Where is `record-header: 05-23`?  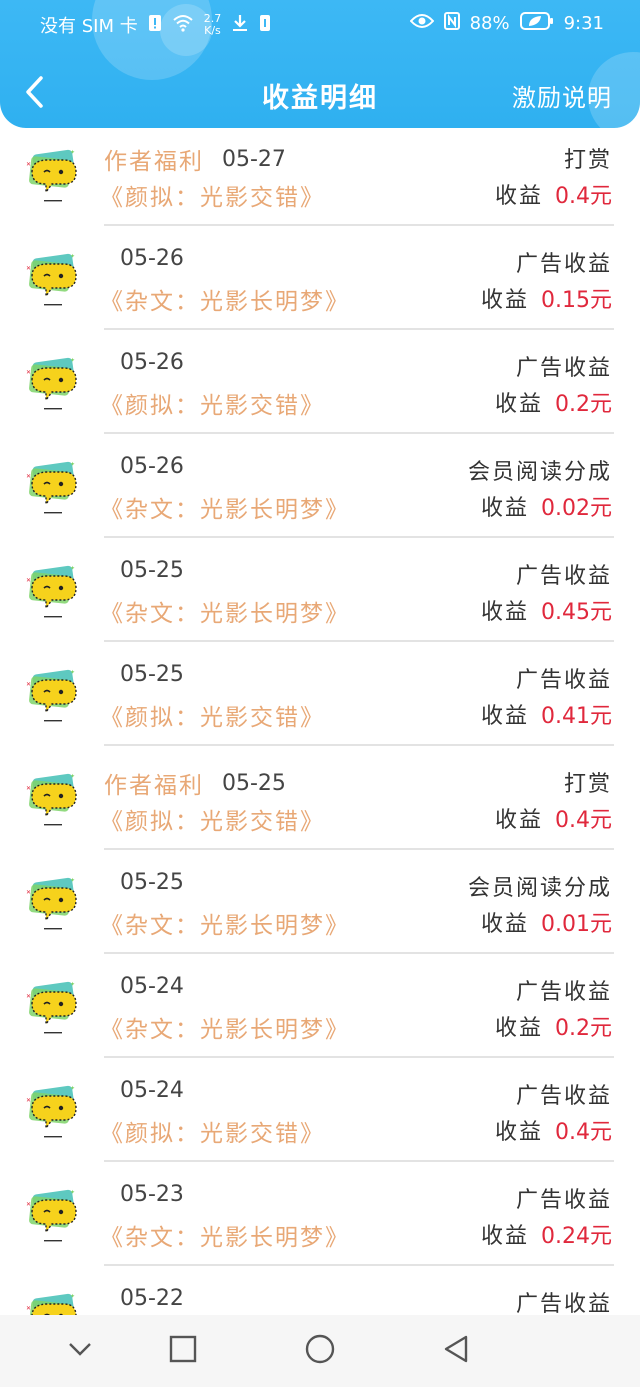 record-header: 05-23 is located at coordinates (152, 1194).